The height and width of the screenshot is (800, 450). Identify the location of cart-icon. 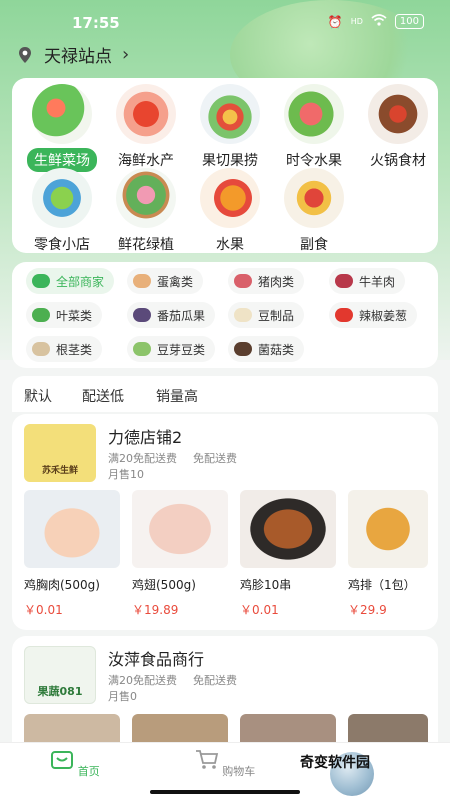
(206, 759).